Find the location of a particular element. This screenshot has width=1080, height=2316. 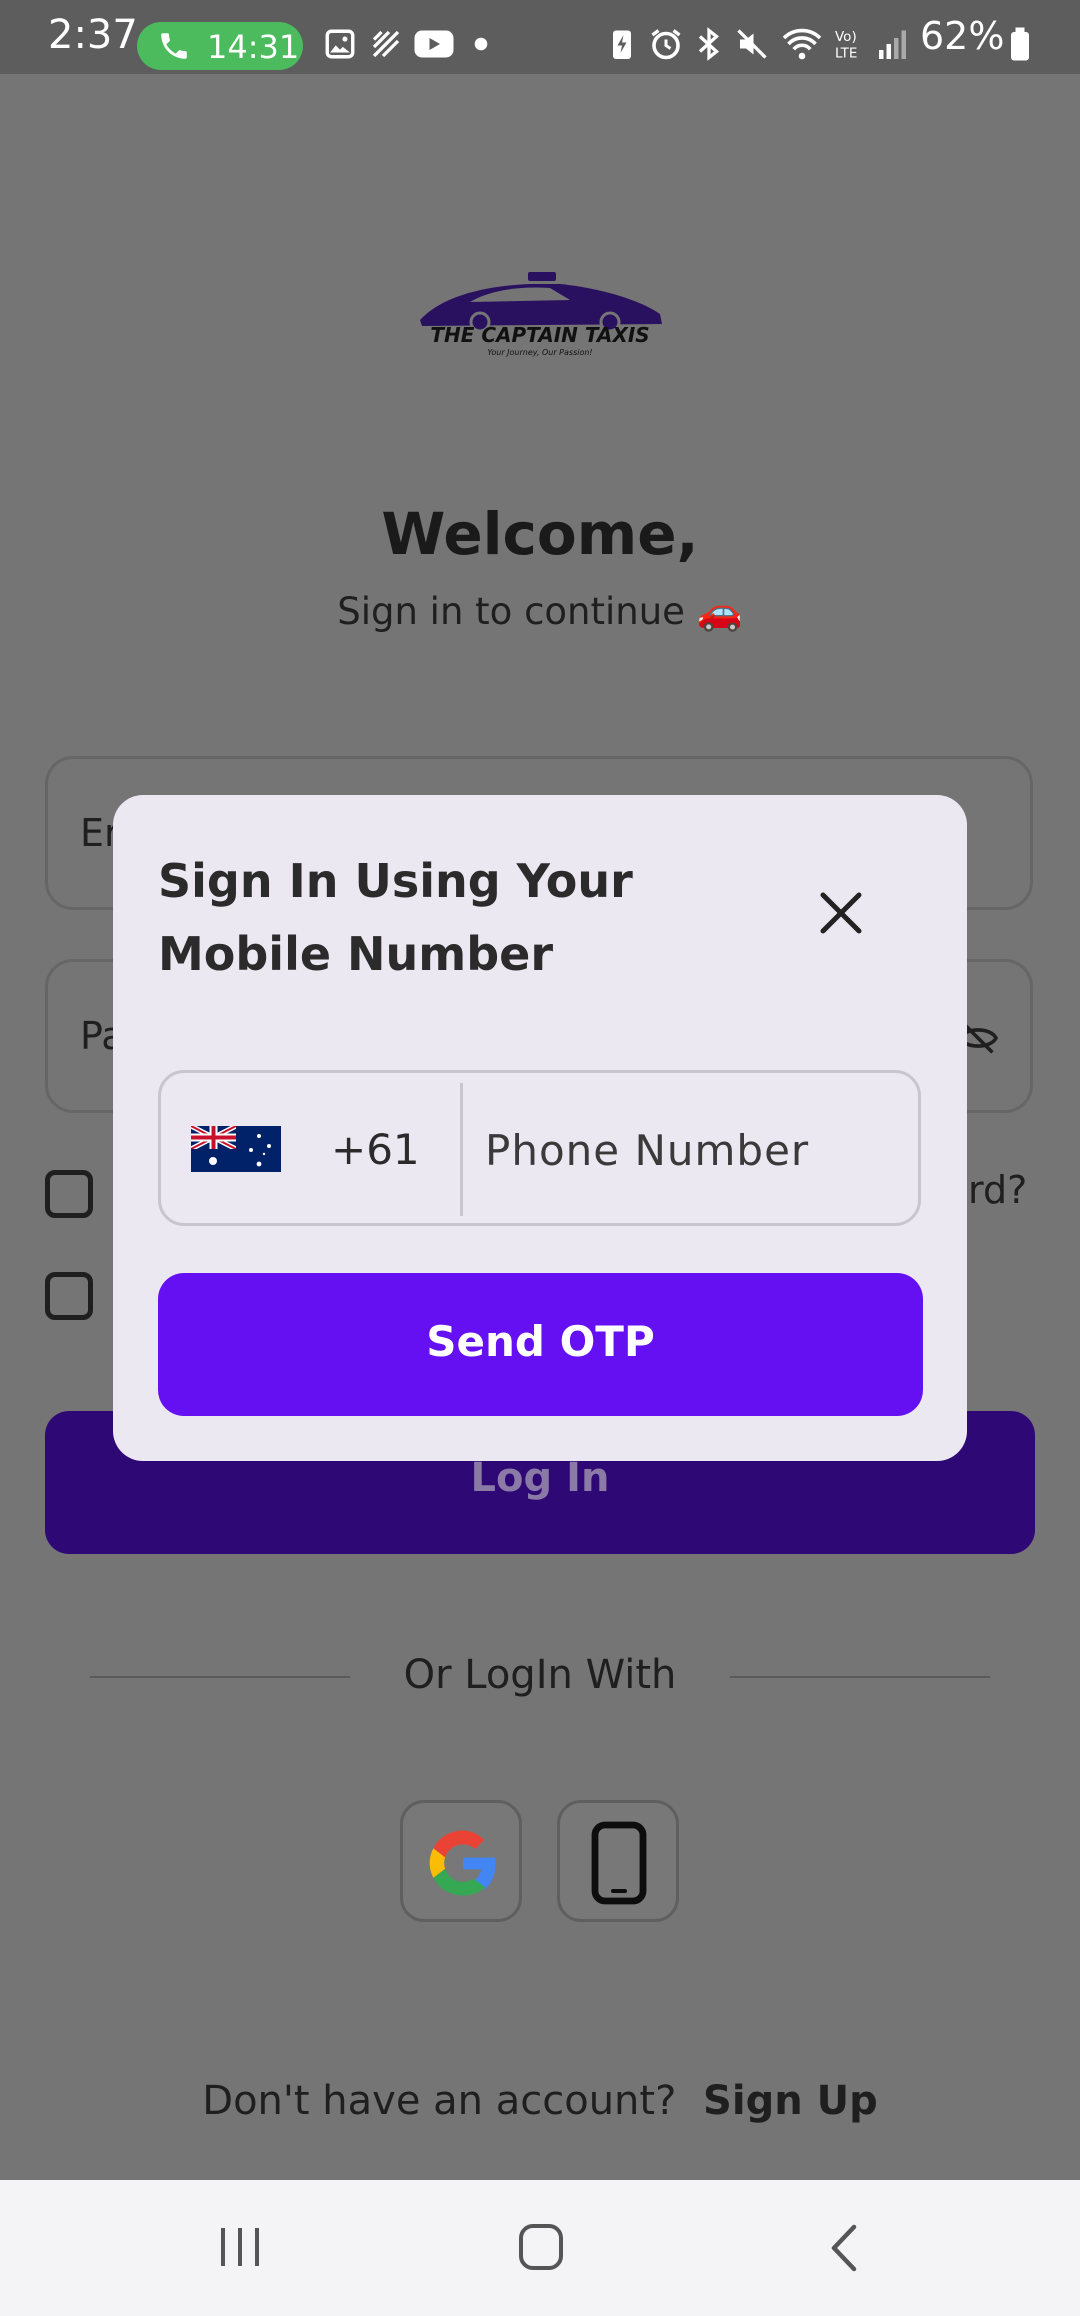

input-separator is located at coordinates (461, 1149).